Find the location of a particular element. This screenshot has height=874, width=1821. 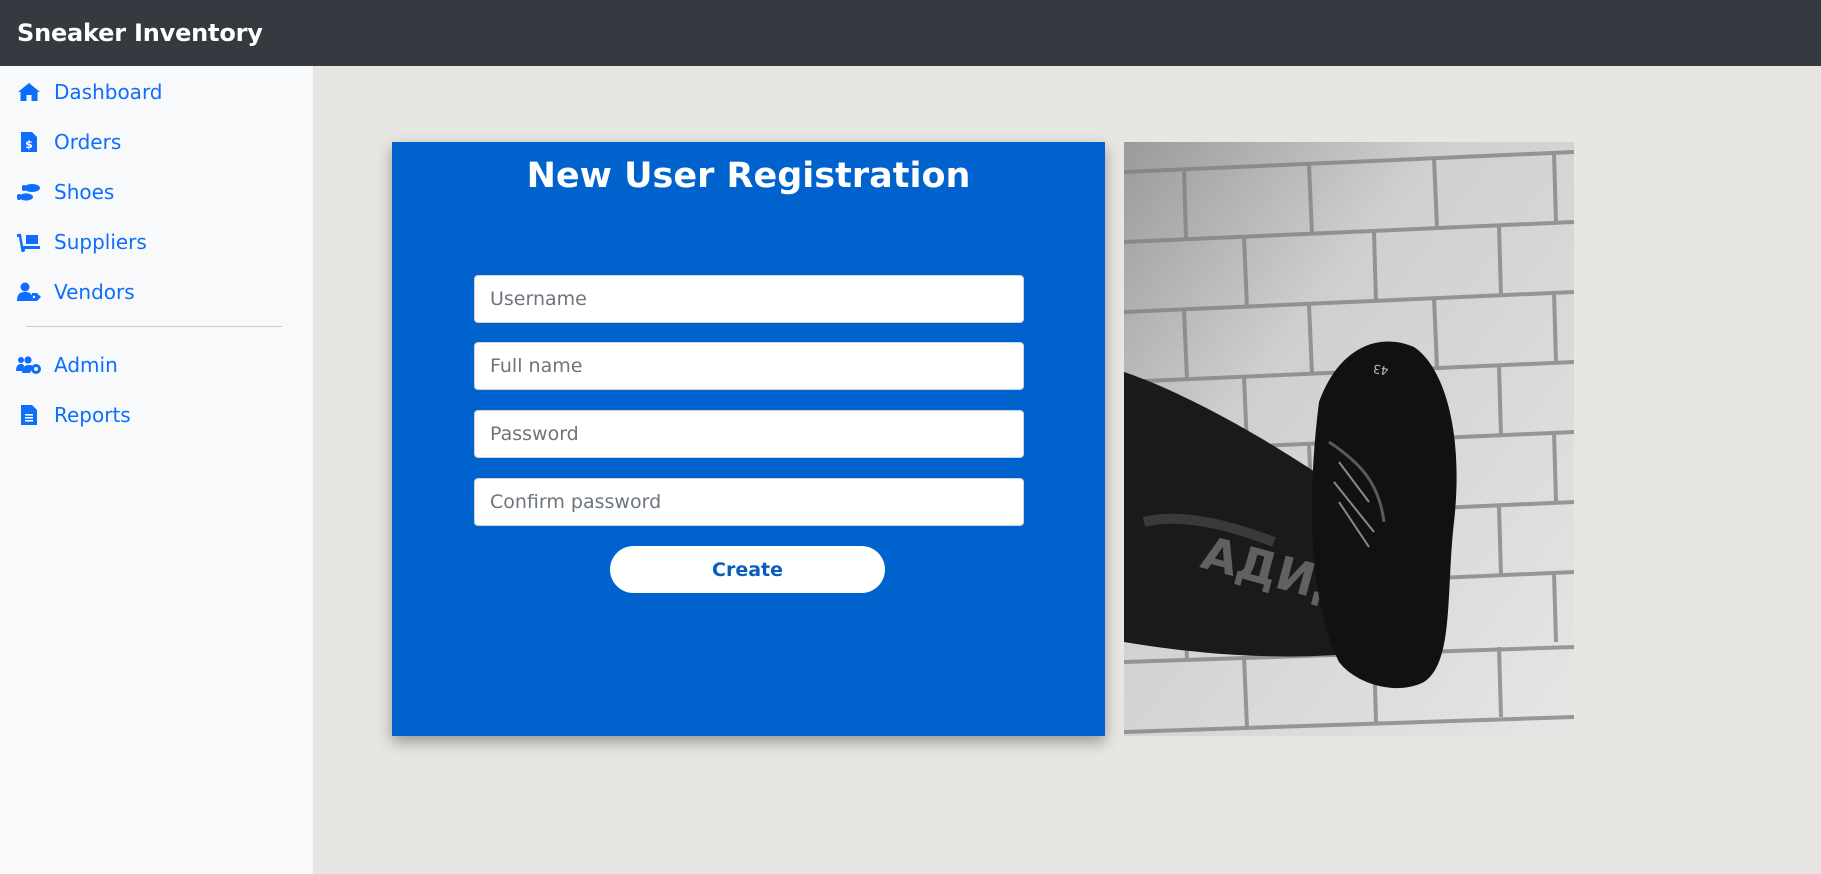

sidebar-item-reports: Reports is located at coordinates (73, 415).